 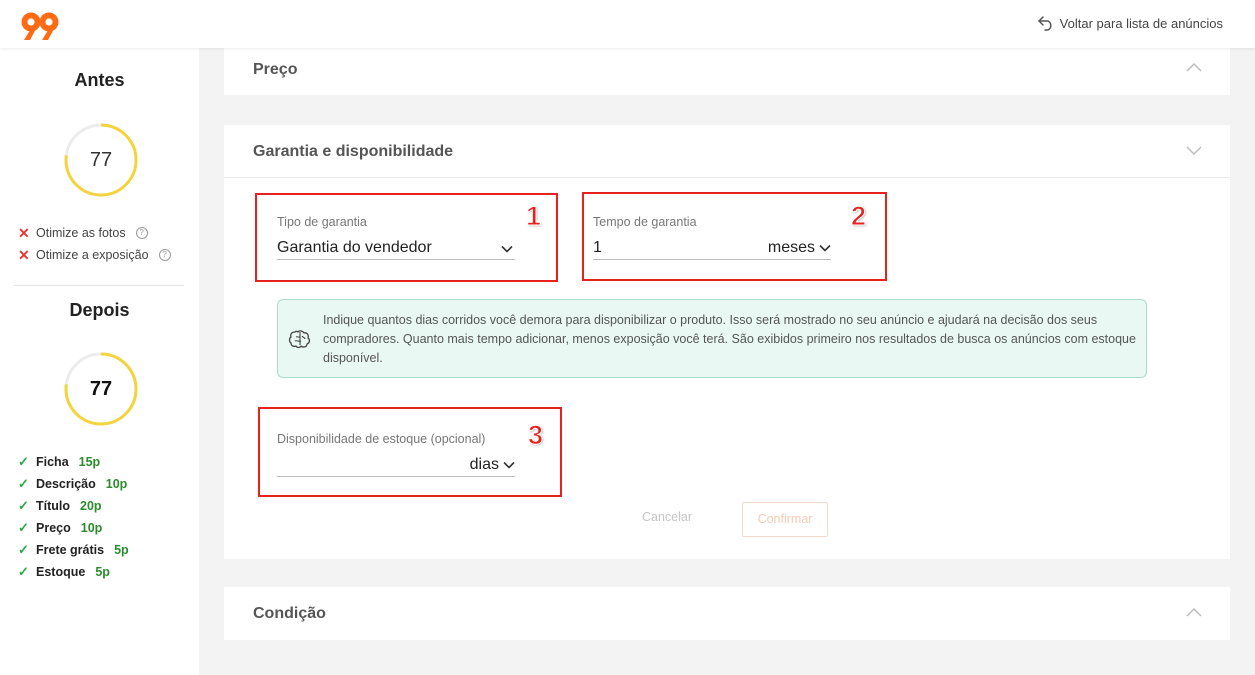 I want to click on check-label: Descrição, so click(x=66, y=484).